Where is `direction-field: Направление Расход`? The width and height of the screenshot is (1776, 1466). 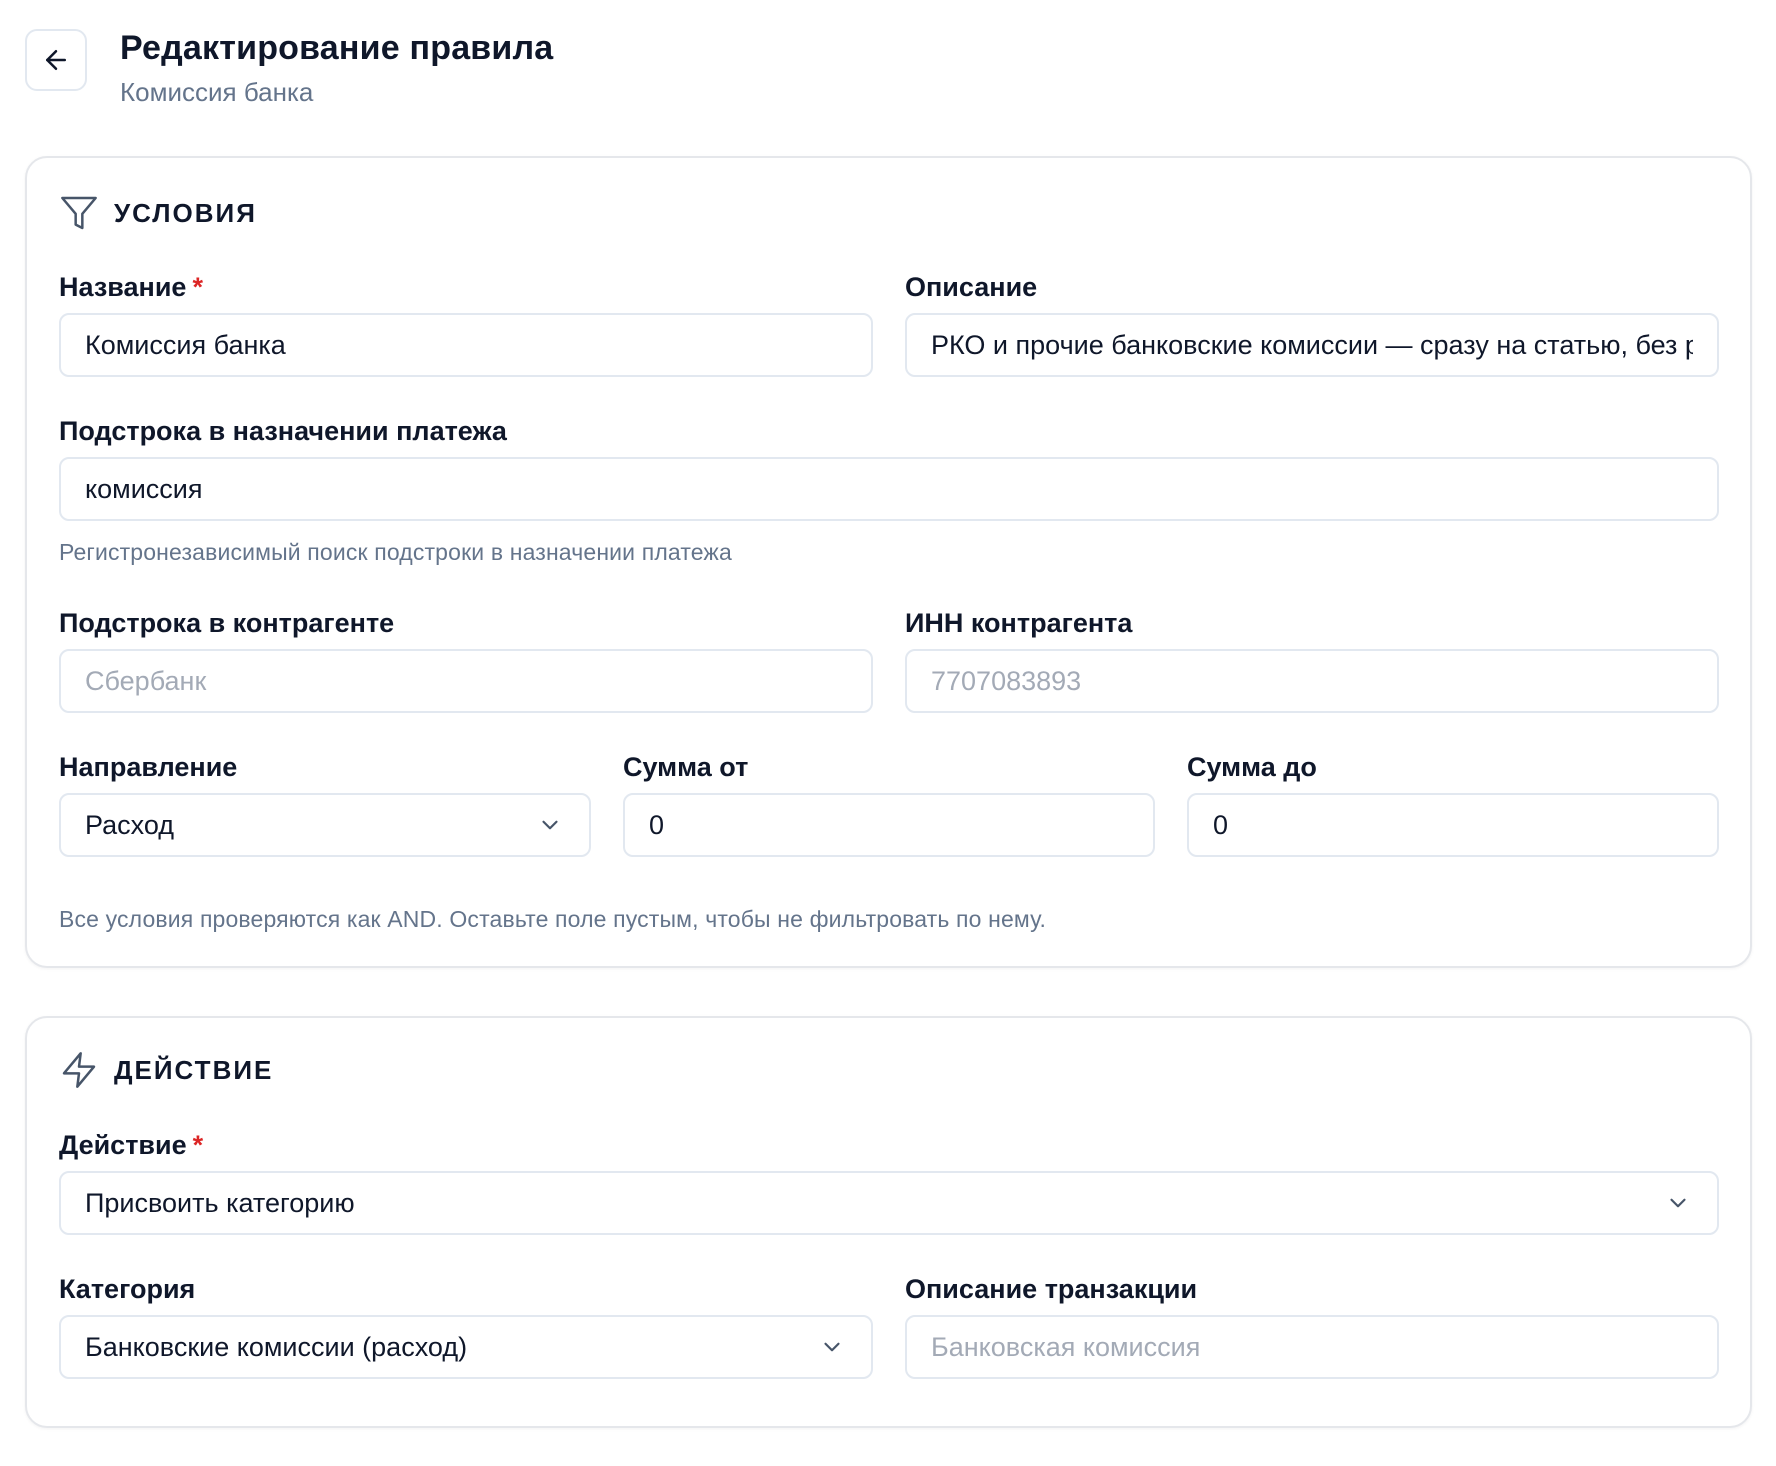
direction-field: Направление Расход is located at coordinates (325, 804).